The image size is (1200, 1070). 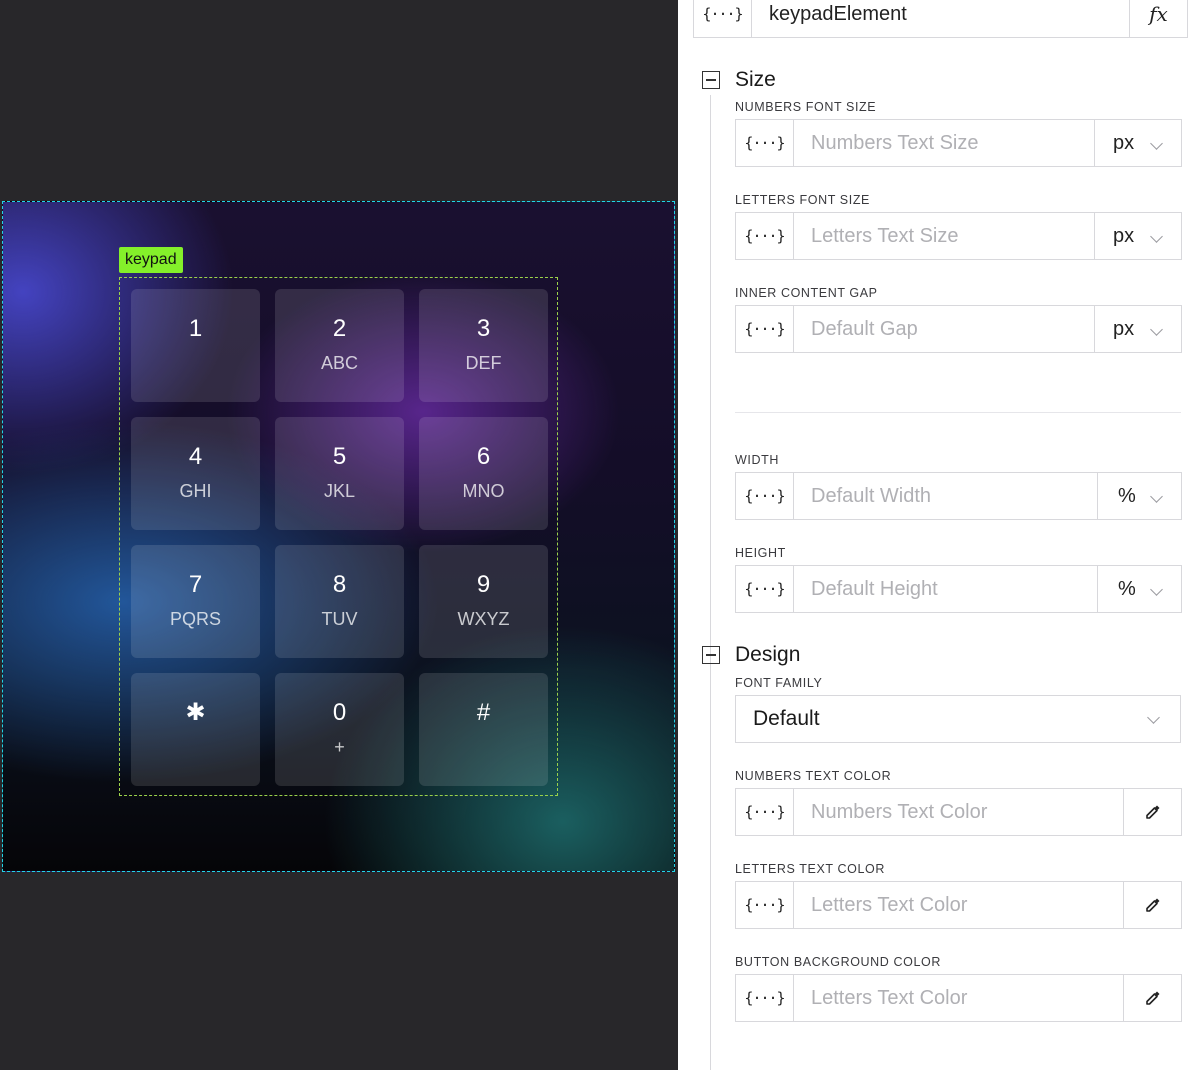 I want to click on letters-color-input, so click(x=958, y=905).